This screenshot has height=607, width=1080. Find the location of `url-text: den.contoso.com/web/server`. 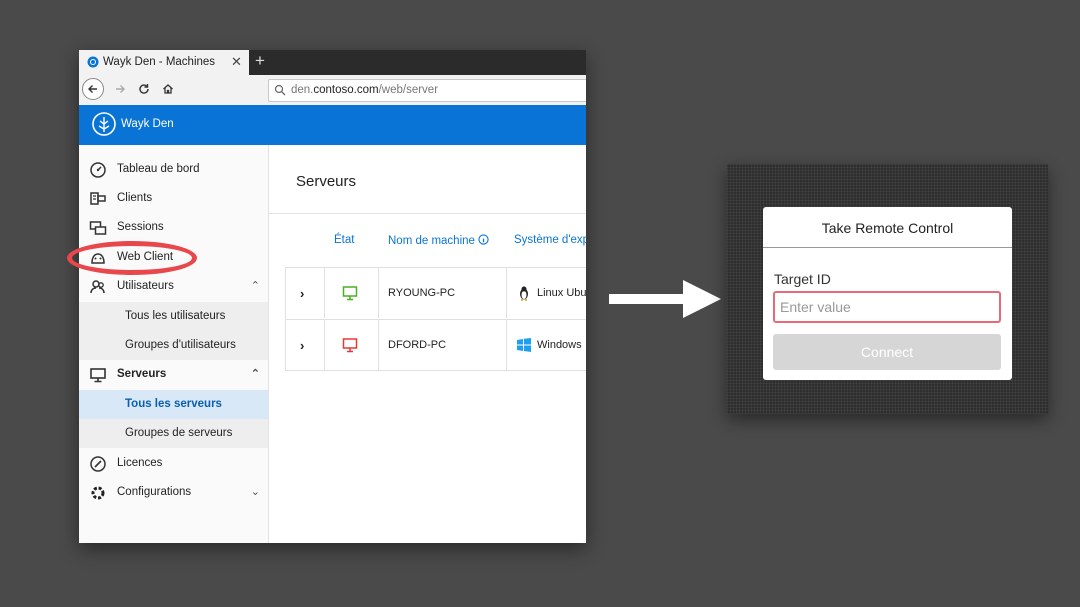

url-text: den.contoso.com/web/server is located at coordinates (364, 90).